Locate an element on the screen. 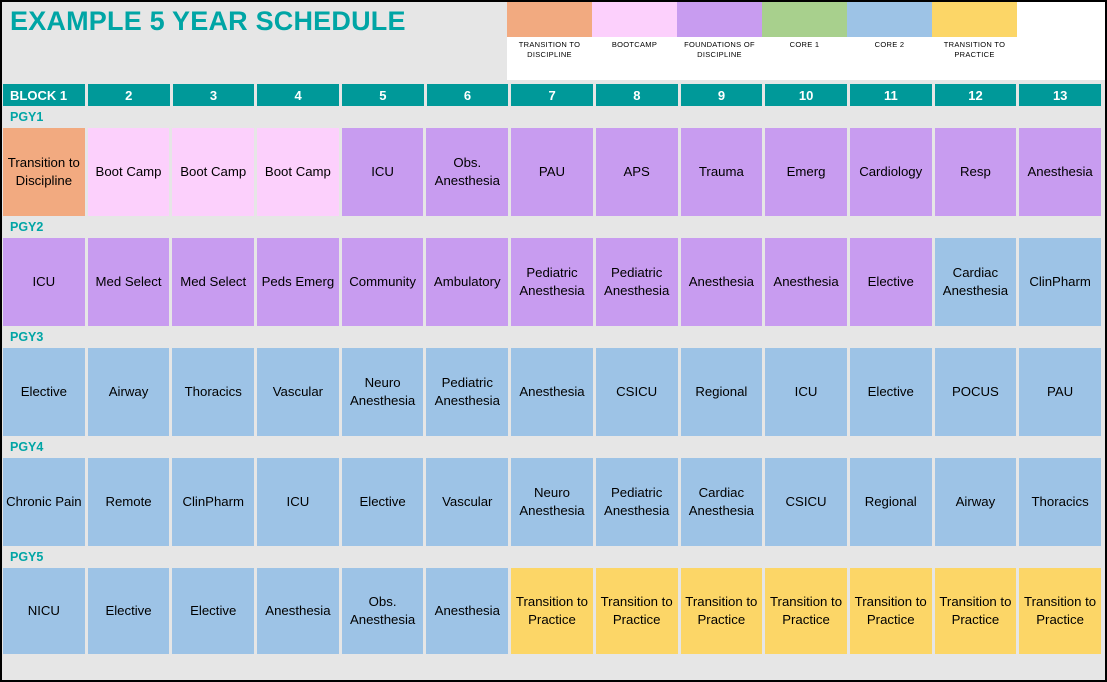  legend-item: CORE 2 is located at coordinates (889, 26).